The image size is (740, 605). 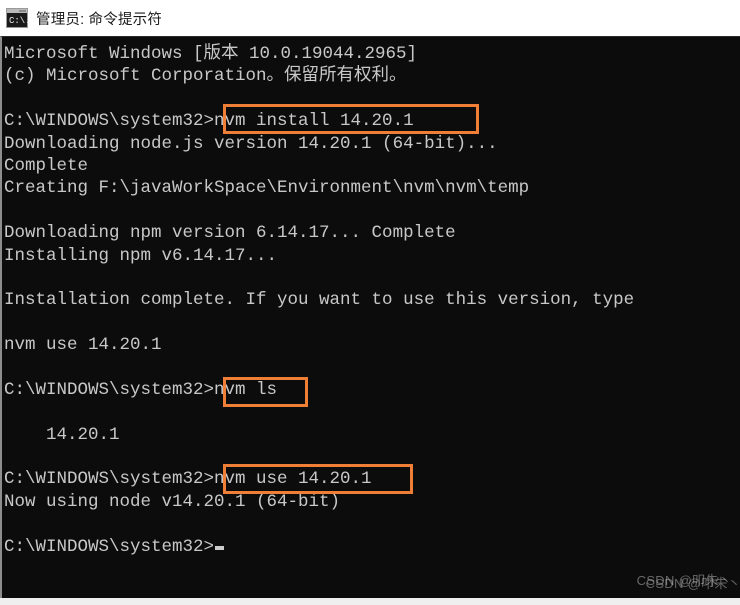 What do you see at coordinates (172, 501) in the screenshot?
I see `console-line: Now using node v14.20.1 (64-bit)` at bounding box center [172, 501].